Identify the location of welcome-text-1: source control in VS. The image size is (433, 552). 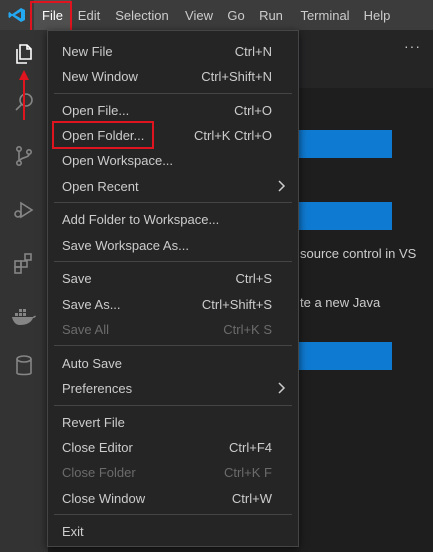
(358, 253).